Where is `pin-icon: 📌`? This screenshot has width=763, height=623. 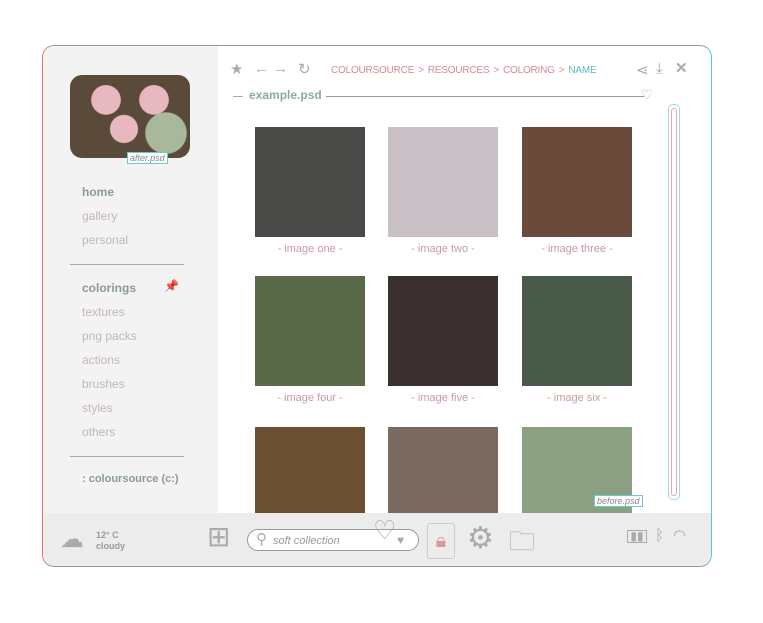 pin-icon: 📌 is located at coordinates (171, 286).